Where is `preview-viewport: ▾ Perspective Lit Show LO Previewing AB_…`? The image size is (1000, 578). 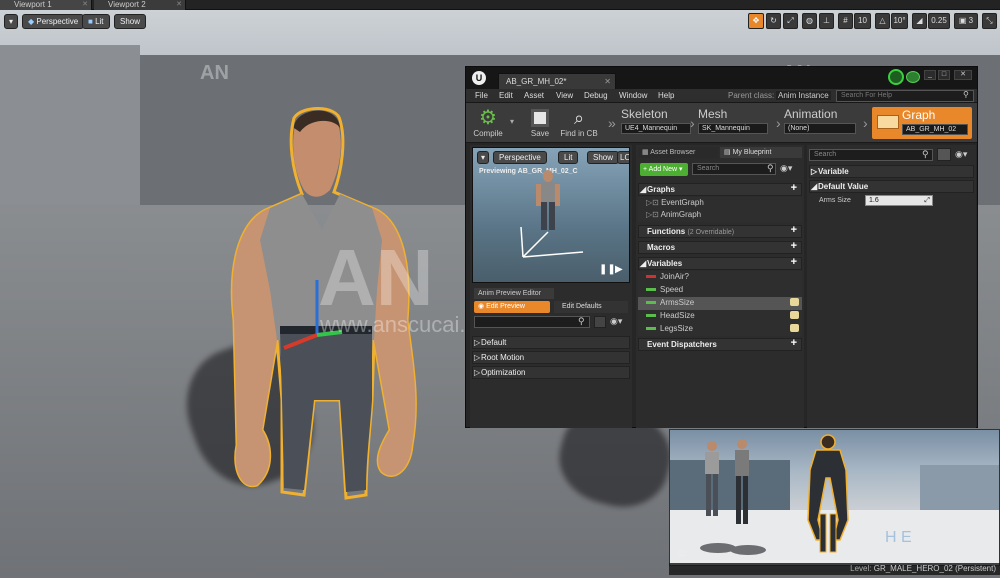 preview-viewport: ▾ Perspective Lit Show LO Previewing AB_… is located at coordinates (551, 215).